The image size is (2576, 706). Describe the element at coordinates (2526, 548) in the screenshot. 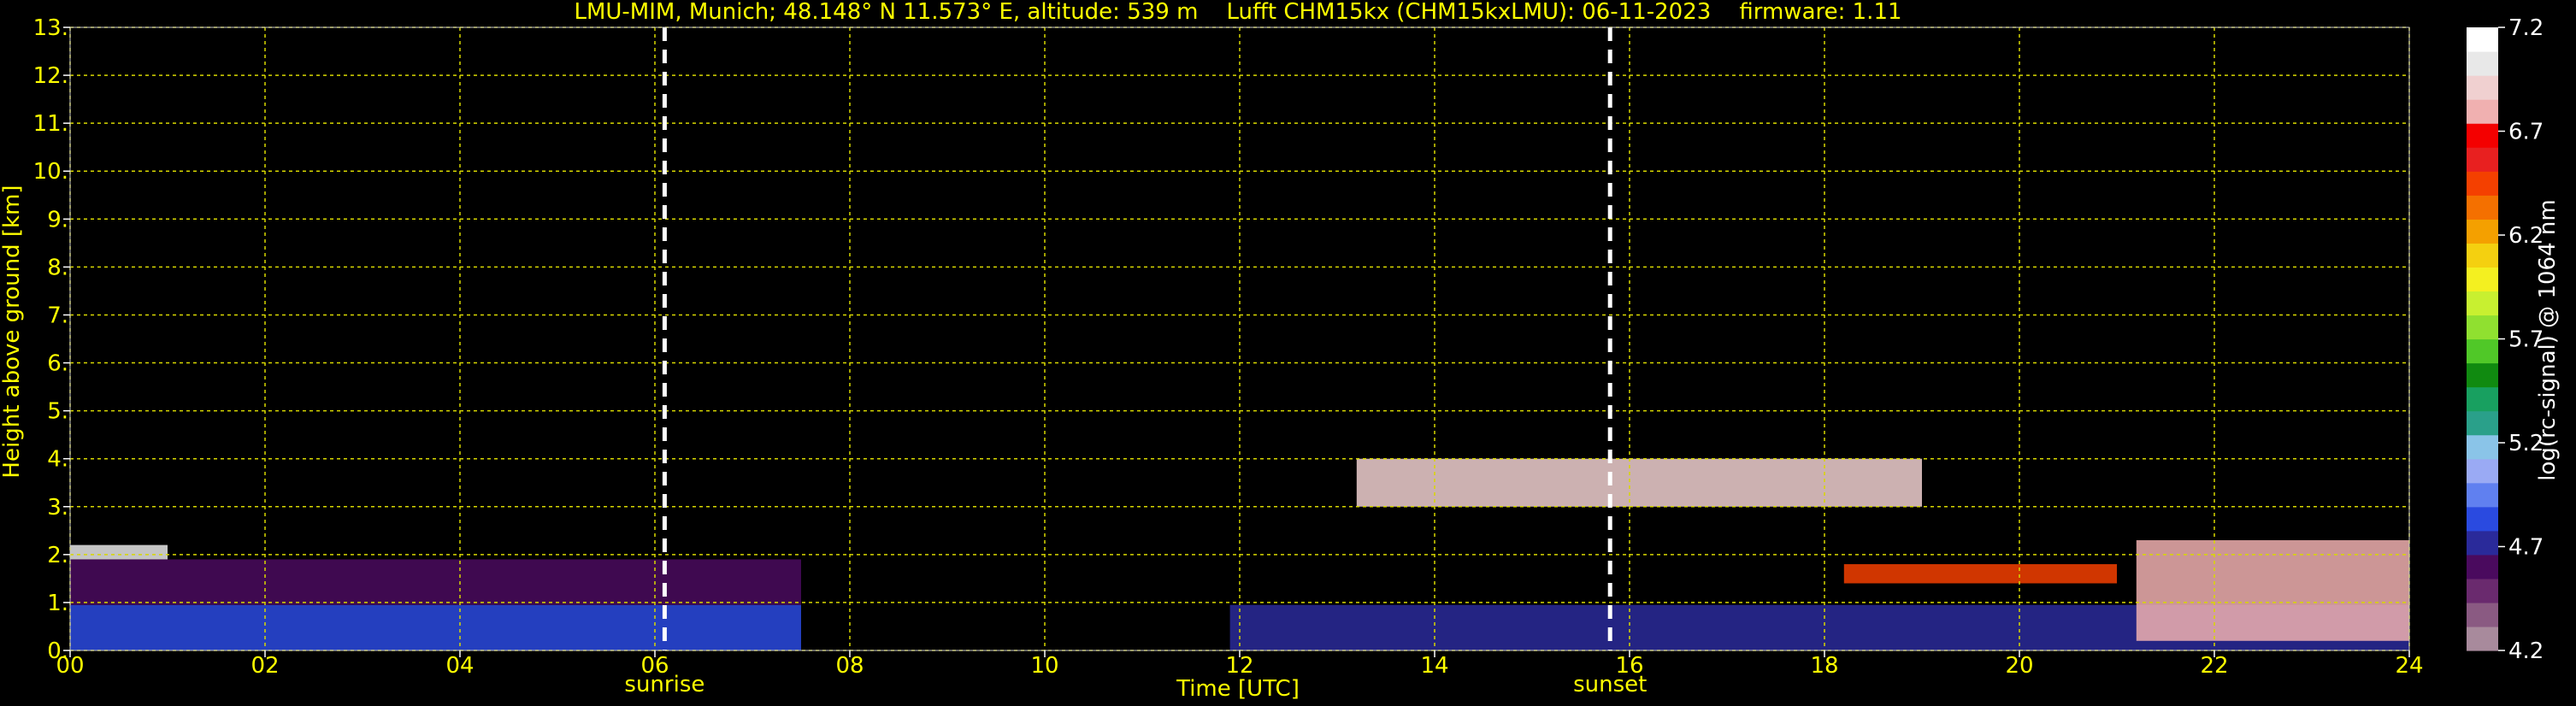

I see `colorbar-tick-label: 4.7` at that location.